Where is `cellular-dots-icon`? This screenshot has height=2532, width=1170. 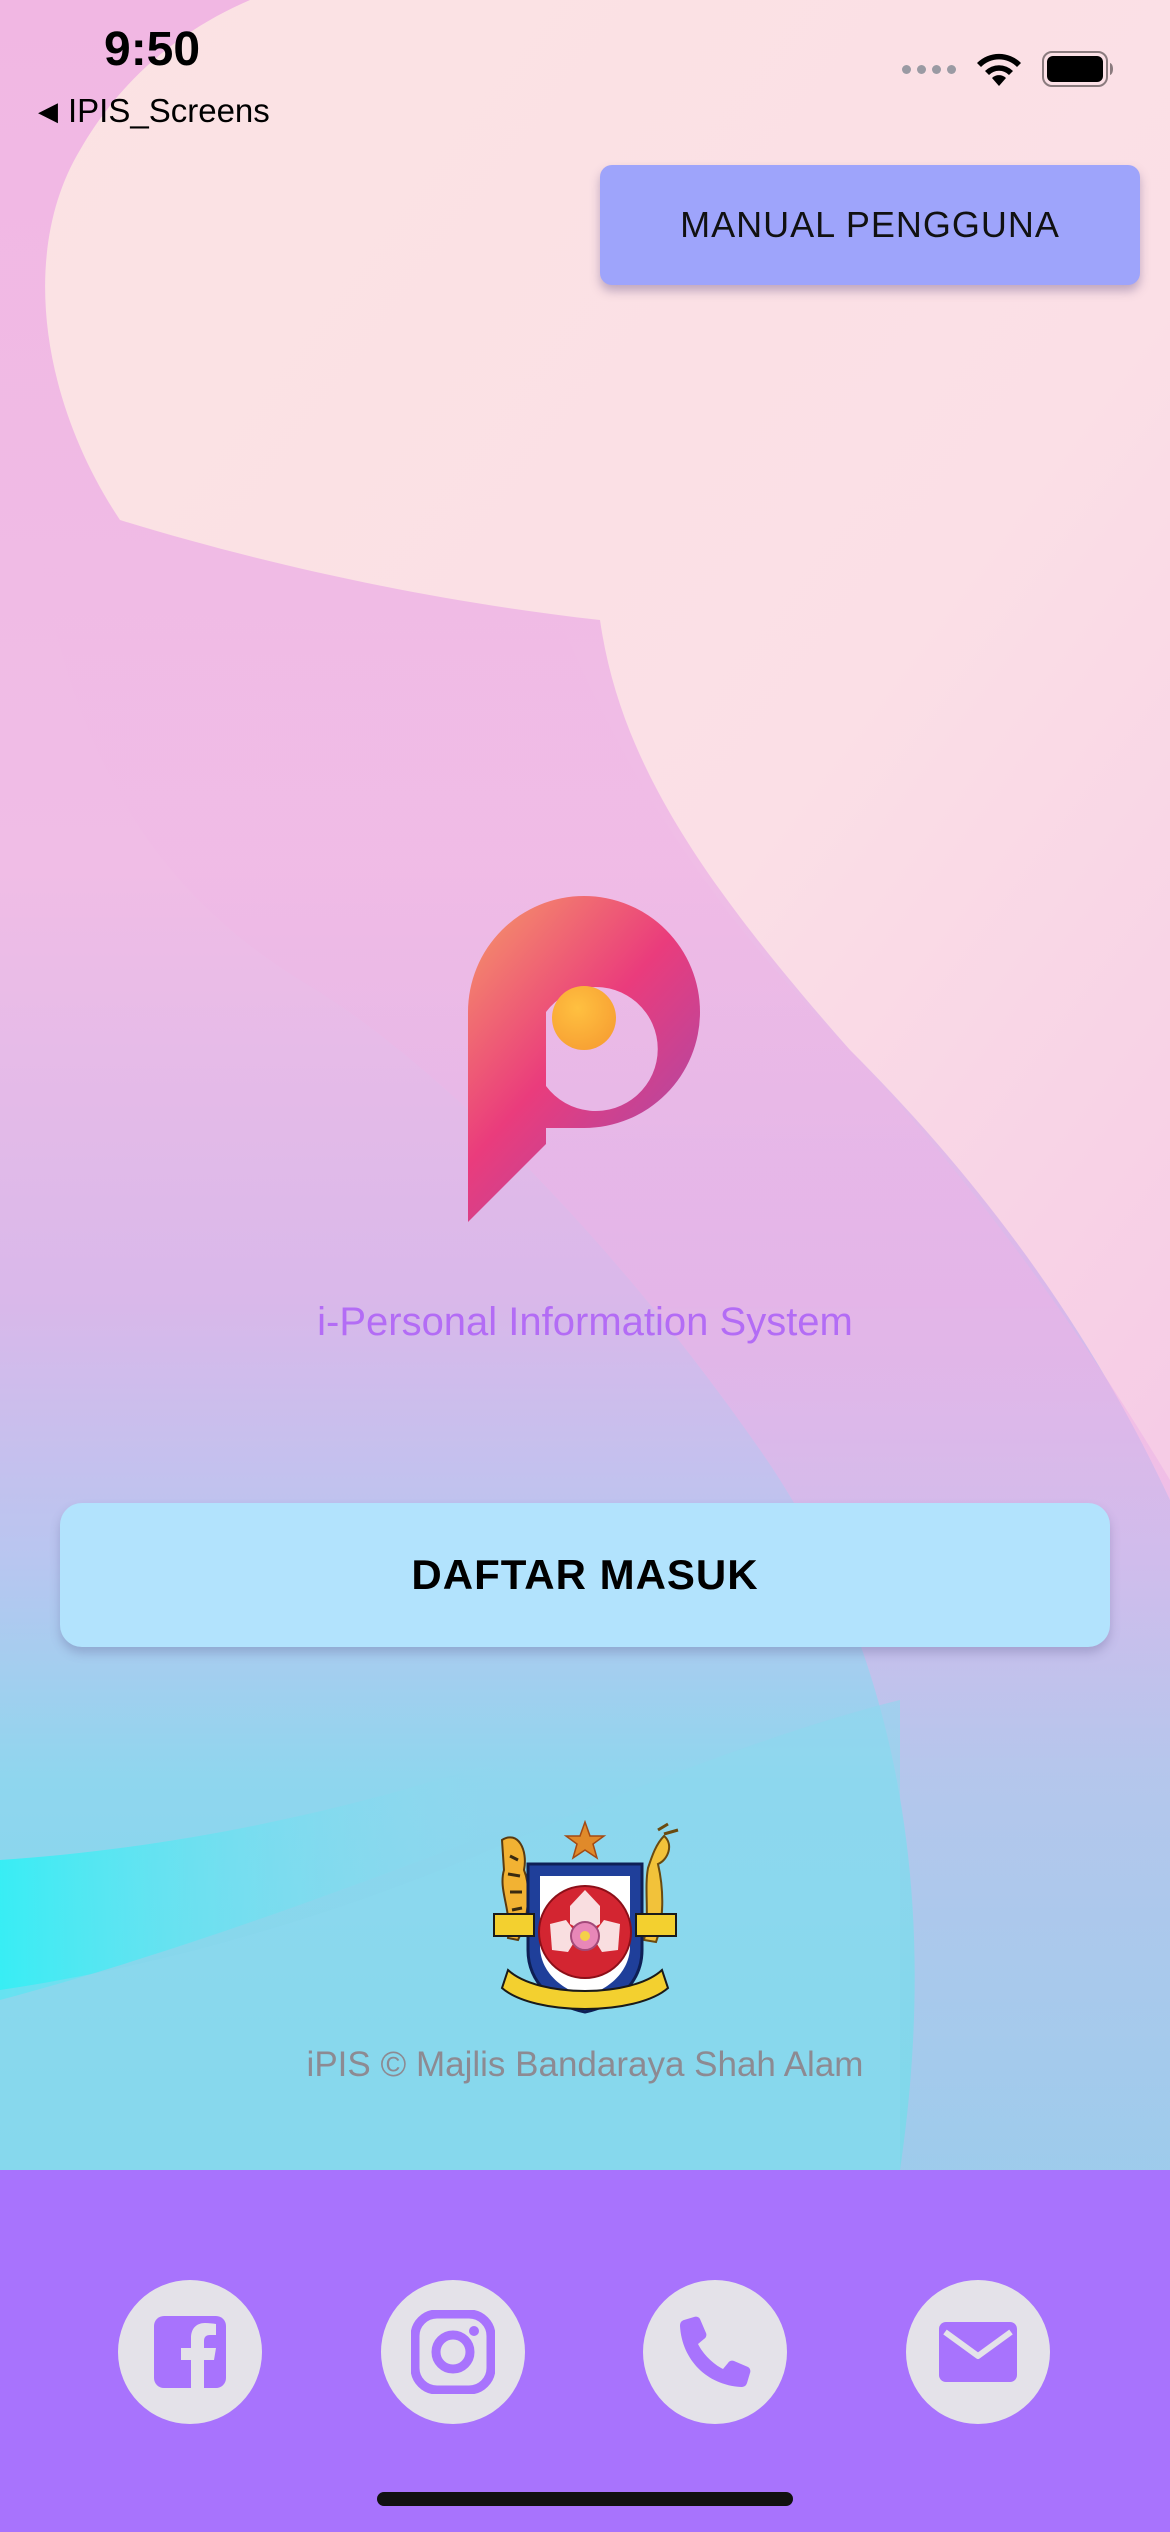
cellular-dots-icon is located at coordinates (929, 69).